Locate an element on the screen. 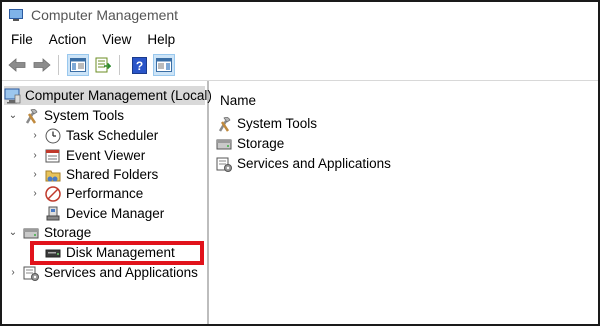 This screenshot has width=600, height=326. name-column-header: Name is located at coordinates (238, 100).